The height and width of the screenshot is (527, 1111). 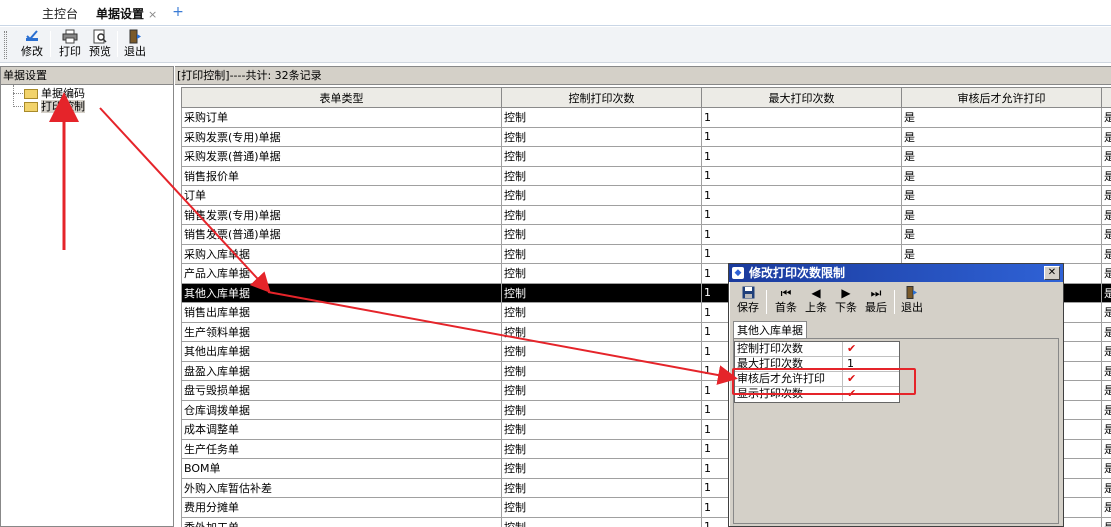 I want to click on table-row: 采购发票(专用)单据控制1是是, so click(x=646, y=136).